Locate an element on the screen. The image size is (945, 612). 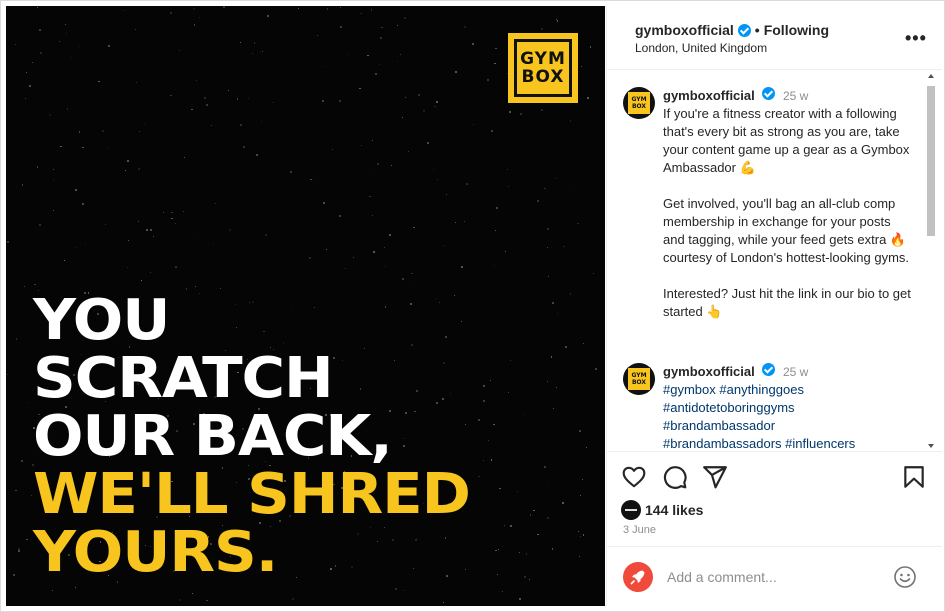
following-button: Following is located at coordinates (796, 30).